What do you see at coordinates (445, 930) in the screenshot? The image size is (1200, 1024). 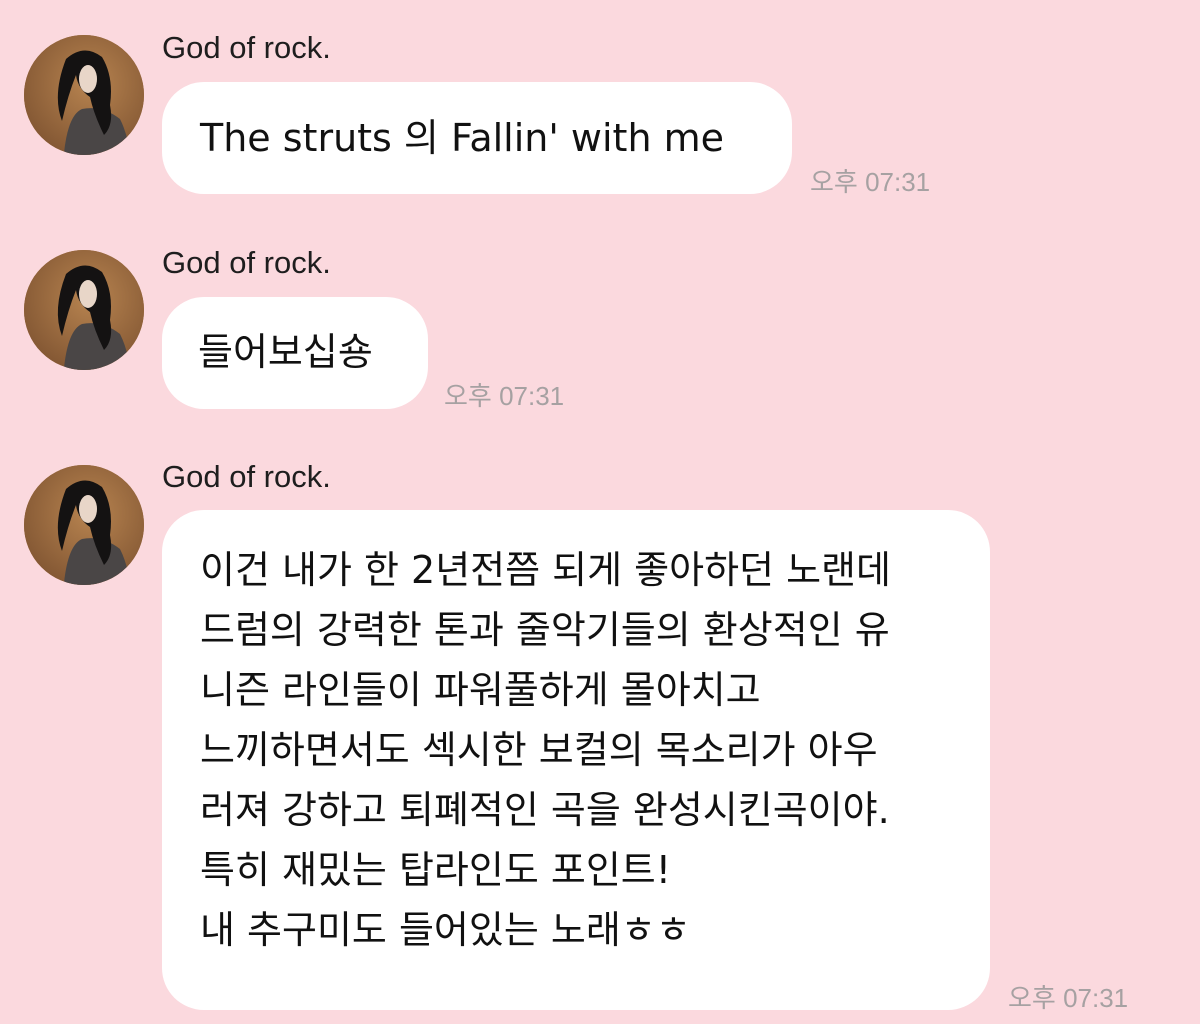 I see `message-text-line: 내 추구미도 들어있는 노래ㅎㅎ` at bounding box center [445, 930].